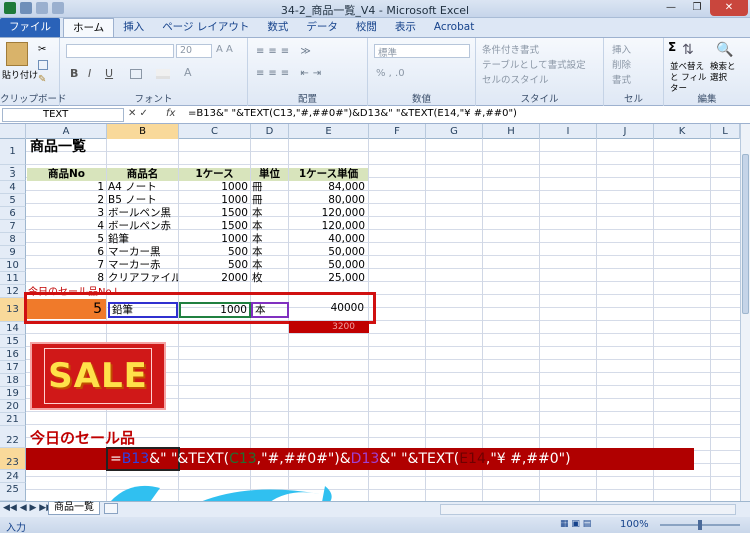 This screenshot has height=534, width=750. I want to click on font-name-select, so click(120, 51).